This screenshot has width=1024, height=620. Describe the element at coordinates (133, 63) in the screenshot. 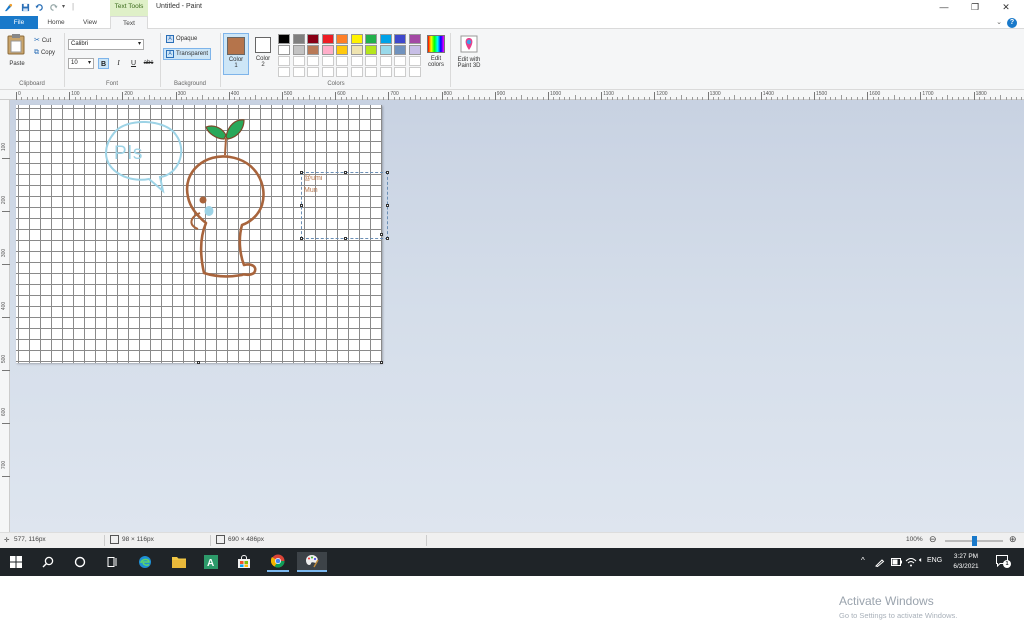

I see `underline-button: U` at that location.